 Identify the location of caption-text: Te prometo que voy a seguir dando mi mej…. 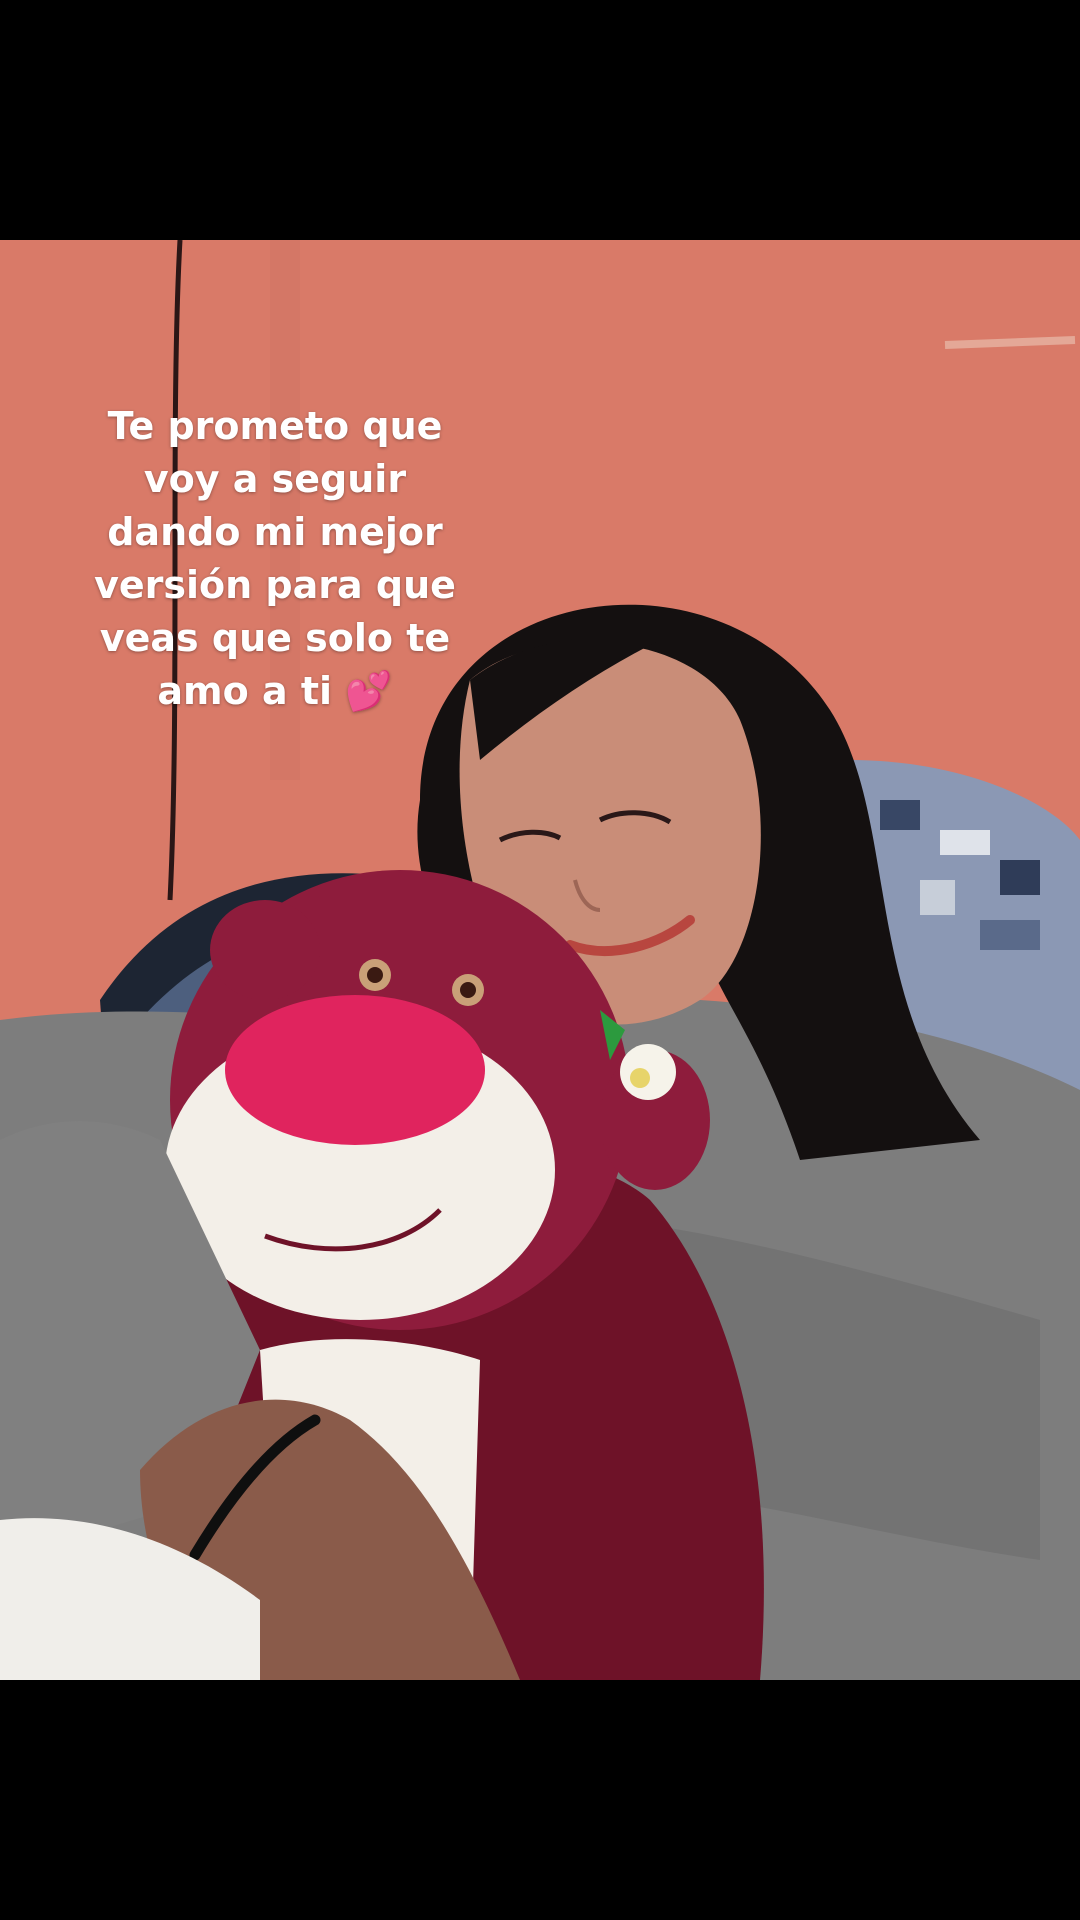
(275, 558).